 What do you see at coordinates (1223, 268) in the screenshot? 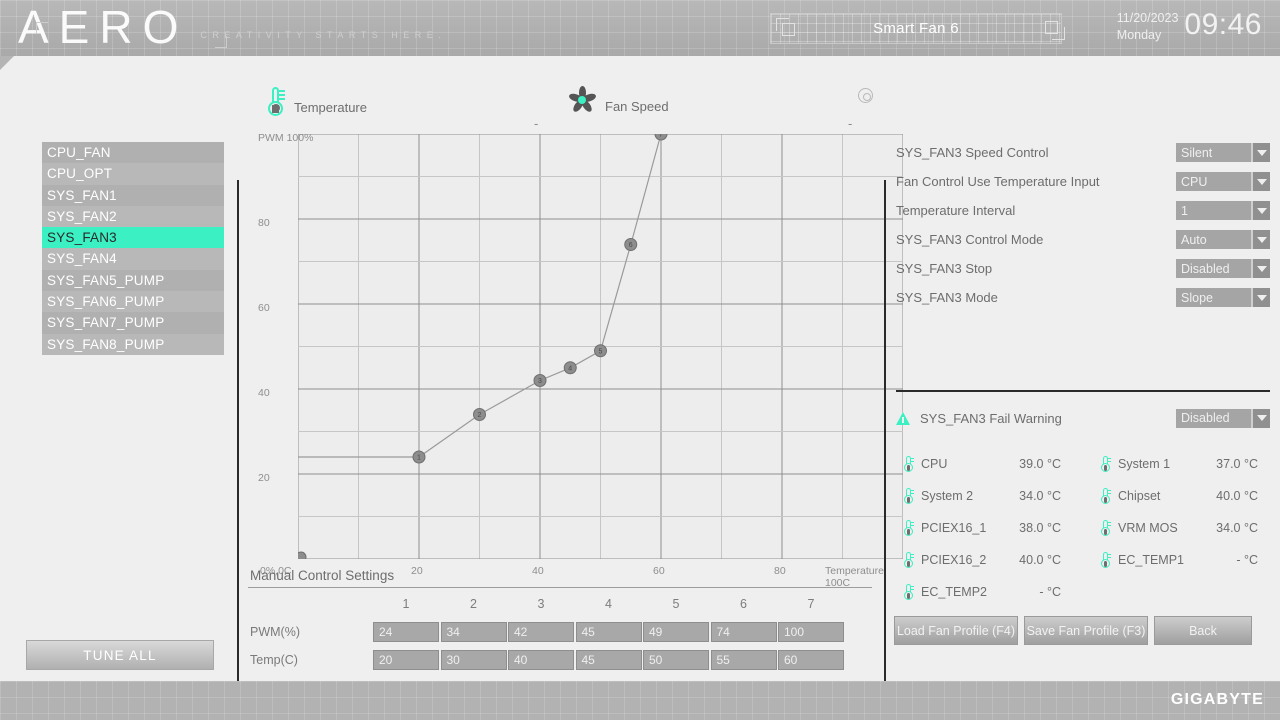
I see `setting-dropdown: Disabled` at bounding box center [1223, 268].